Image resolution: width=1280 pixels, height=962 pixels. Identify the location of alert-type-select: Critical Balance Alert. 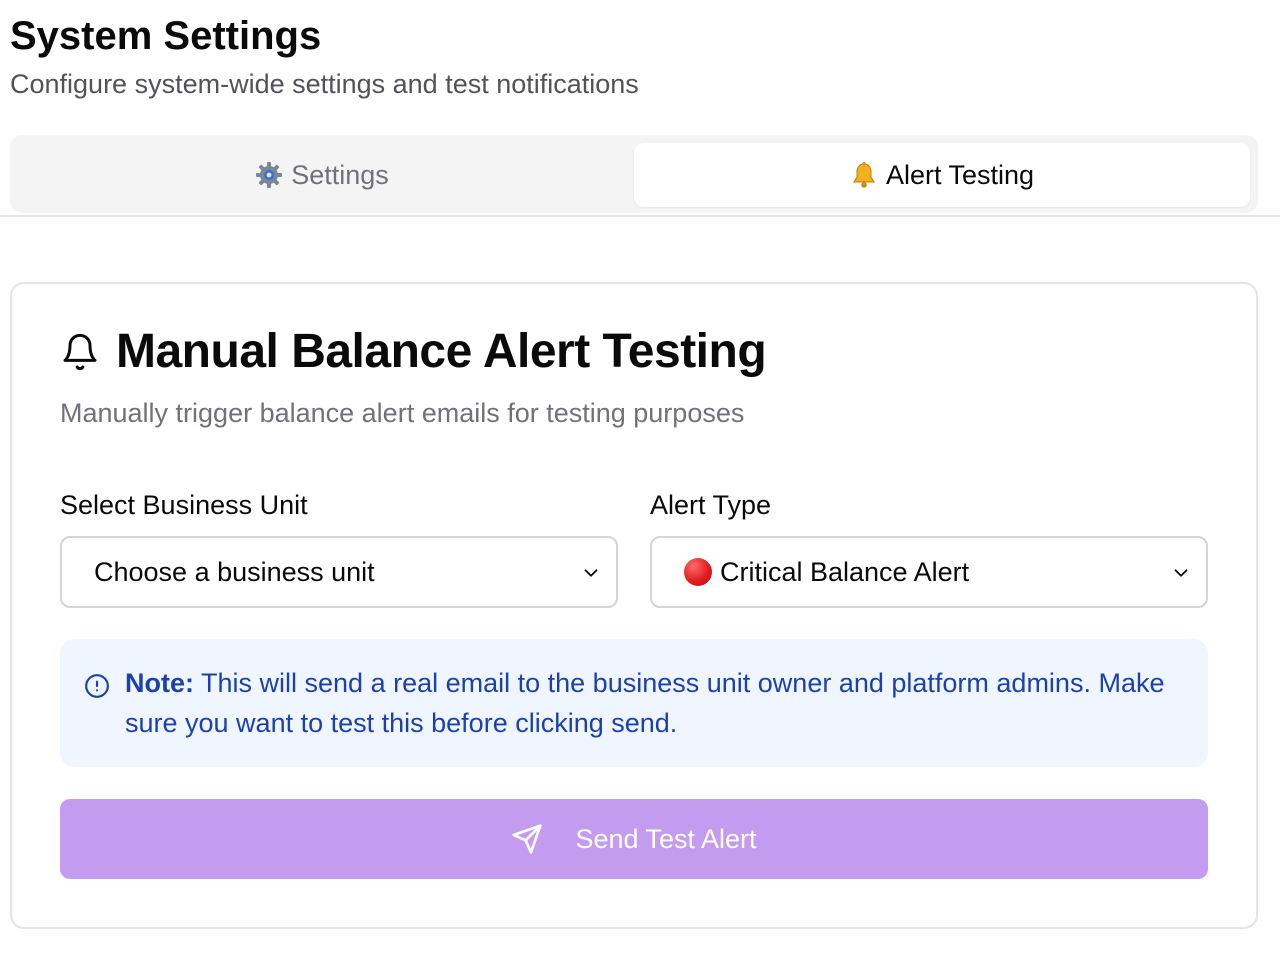
(929, 572).